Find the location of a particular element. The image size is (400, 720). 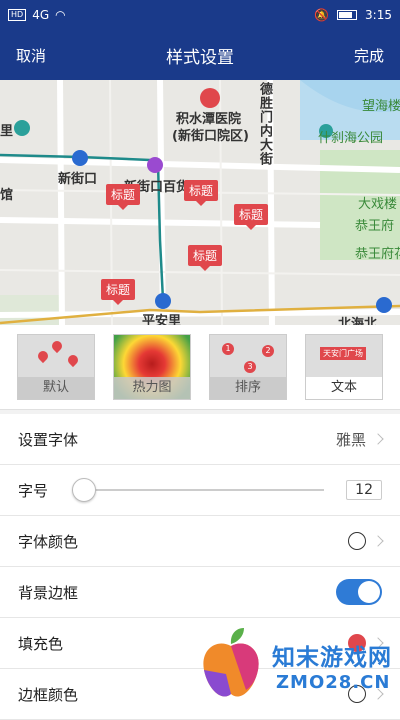

style-option-heatmap: 热力图 is located at coordinates (152, 367).